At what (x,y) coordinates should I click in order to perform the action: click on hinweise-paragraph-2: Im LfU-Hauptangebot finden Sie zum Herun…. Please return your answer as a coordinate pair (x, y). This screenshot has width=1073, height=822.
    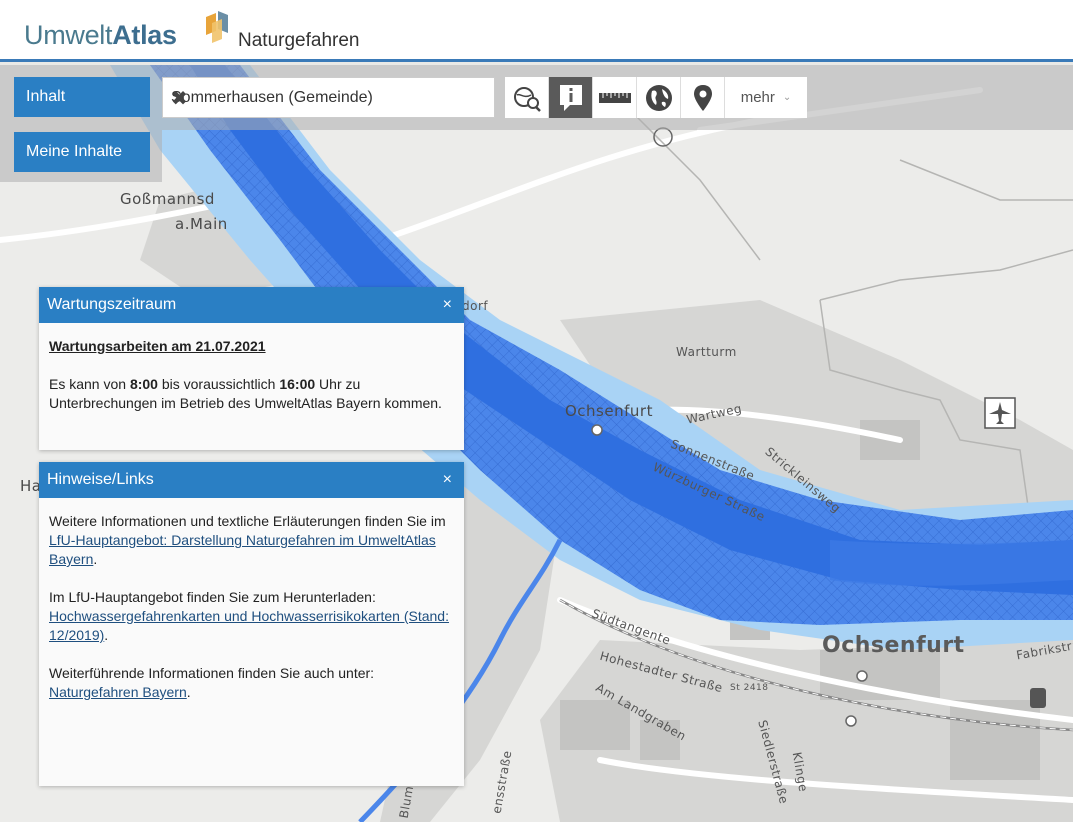
    Looking at the image, I should click on (249, 616).